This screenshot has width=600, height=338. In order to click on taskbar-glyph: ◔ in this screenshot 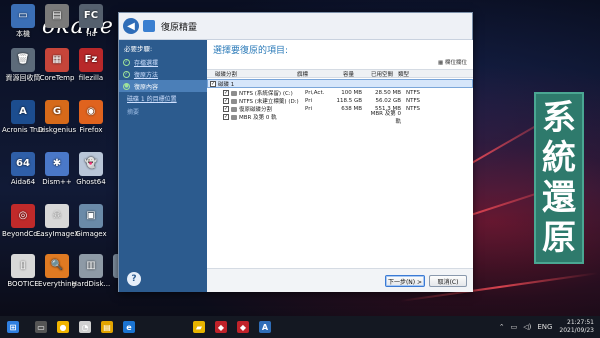, I will do `click(85, 327)`.